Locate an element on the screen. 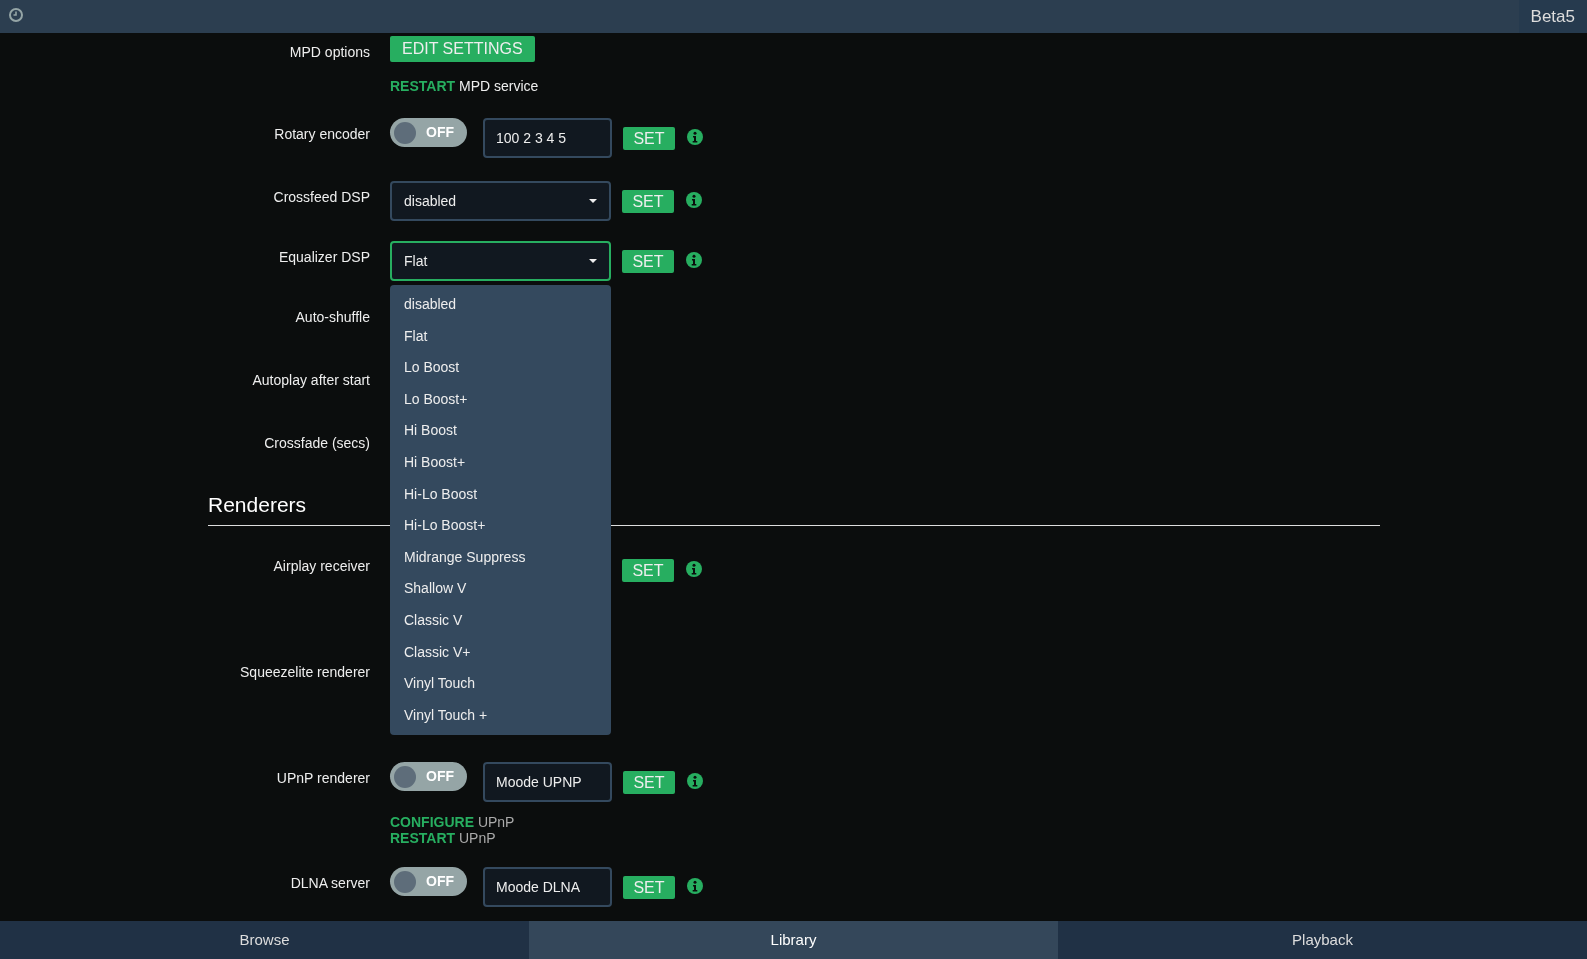 The image size is (1587, 959). dropdown-option: Hi-Lo Boost is located at coordinates (500, 494).